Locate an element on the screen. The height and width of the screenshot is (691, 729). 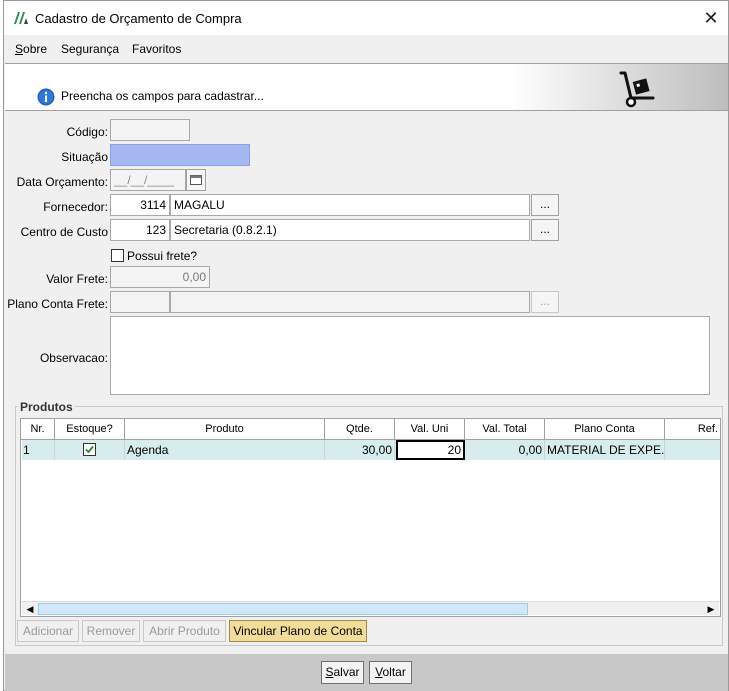
centro-custo-name-field: Secretaria (0.8.2.1) is located at coordinates (350, 230).